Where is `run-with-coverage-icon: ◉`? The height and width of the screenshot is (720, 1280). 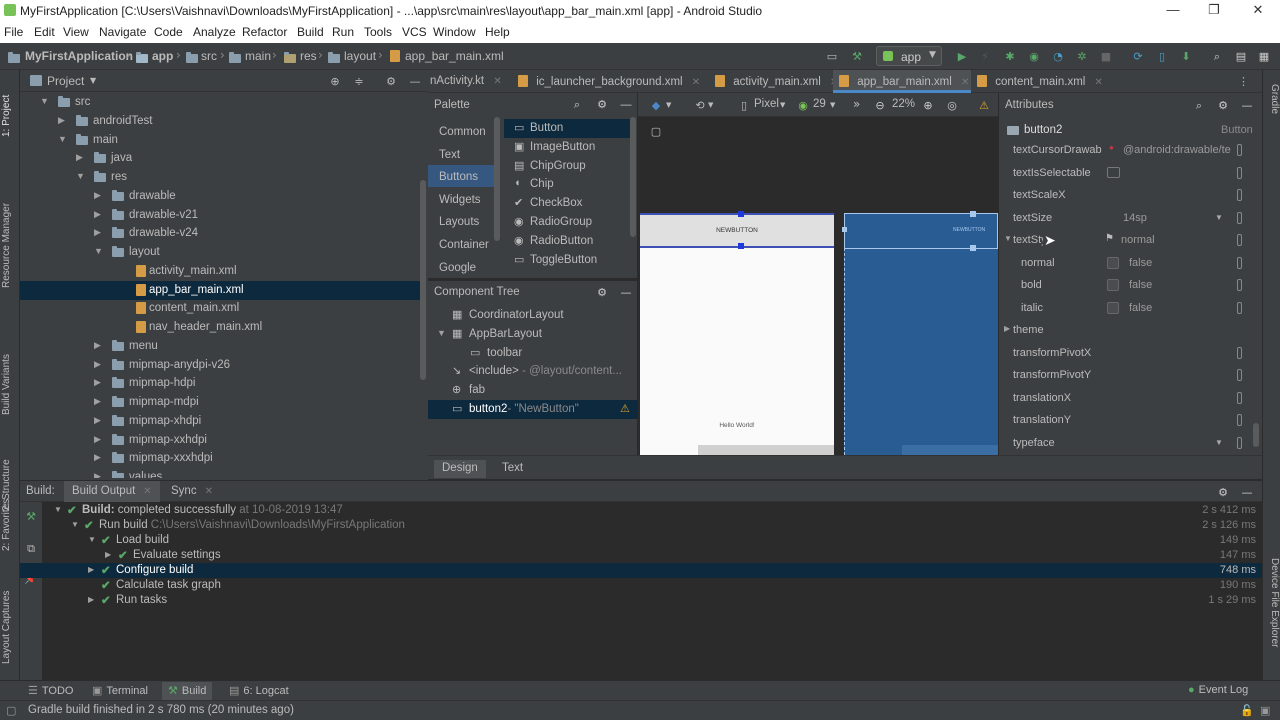 run-with-coverage-icon: ◉ is located at coordinates (1034, 56).